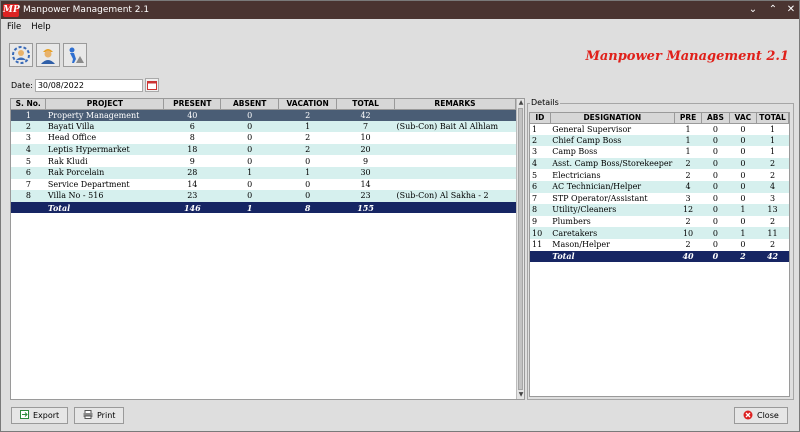  I want to click on table-cell: 6, so click(28, 172).